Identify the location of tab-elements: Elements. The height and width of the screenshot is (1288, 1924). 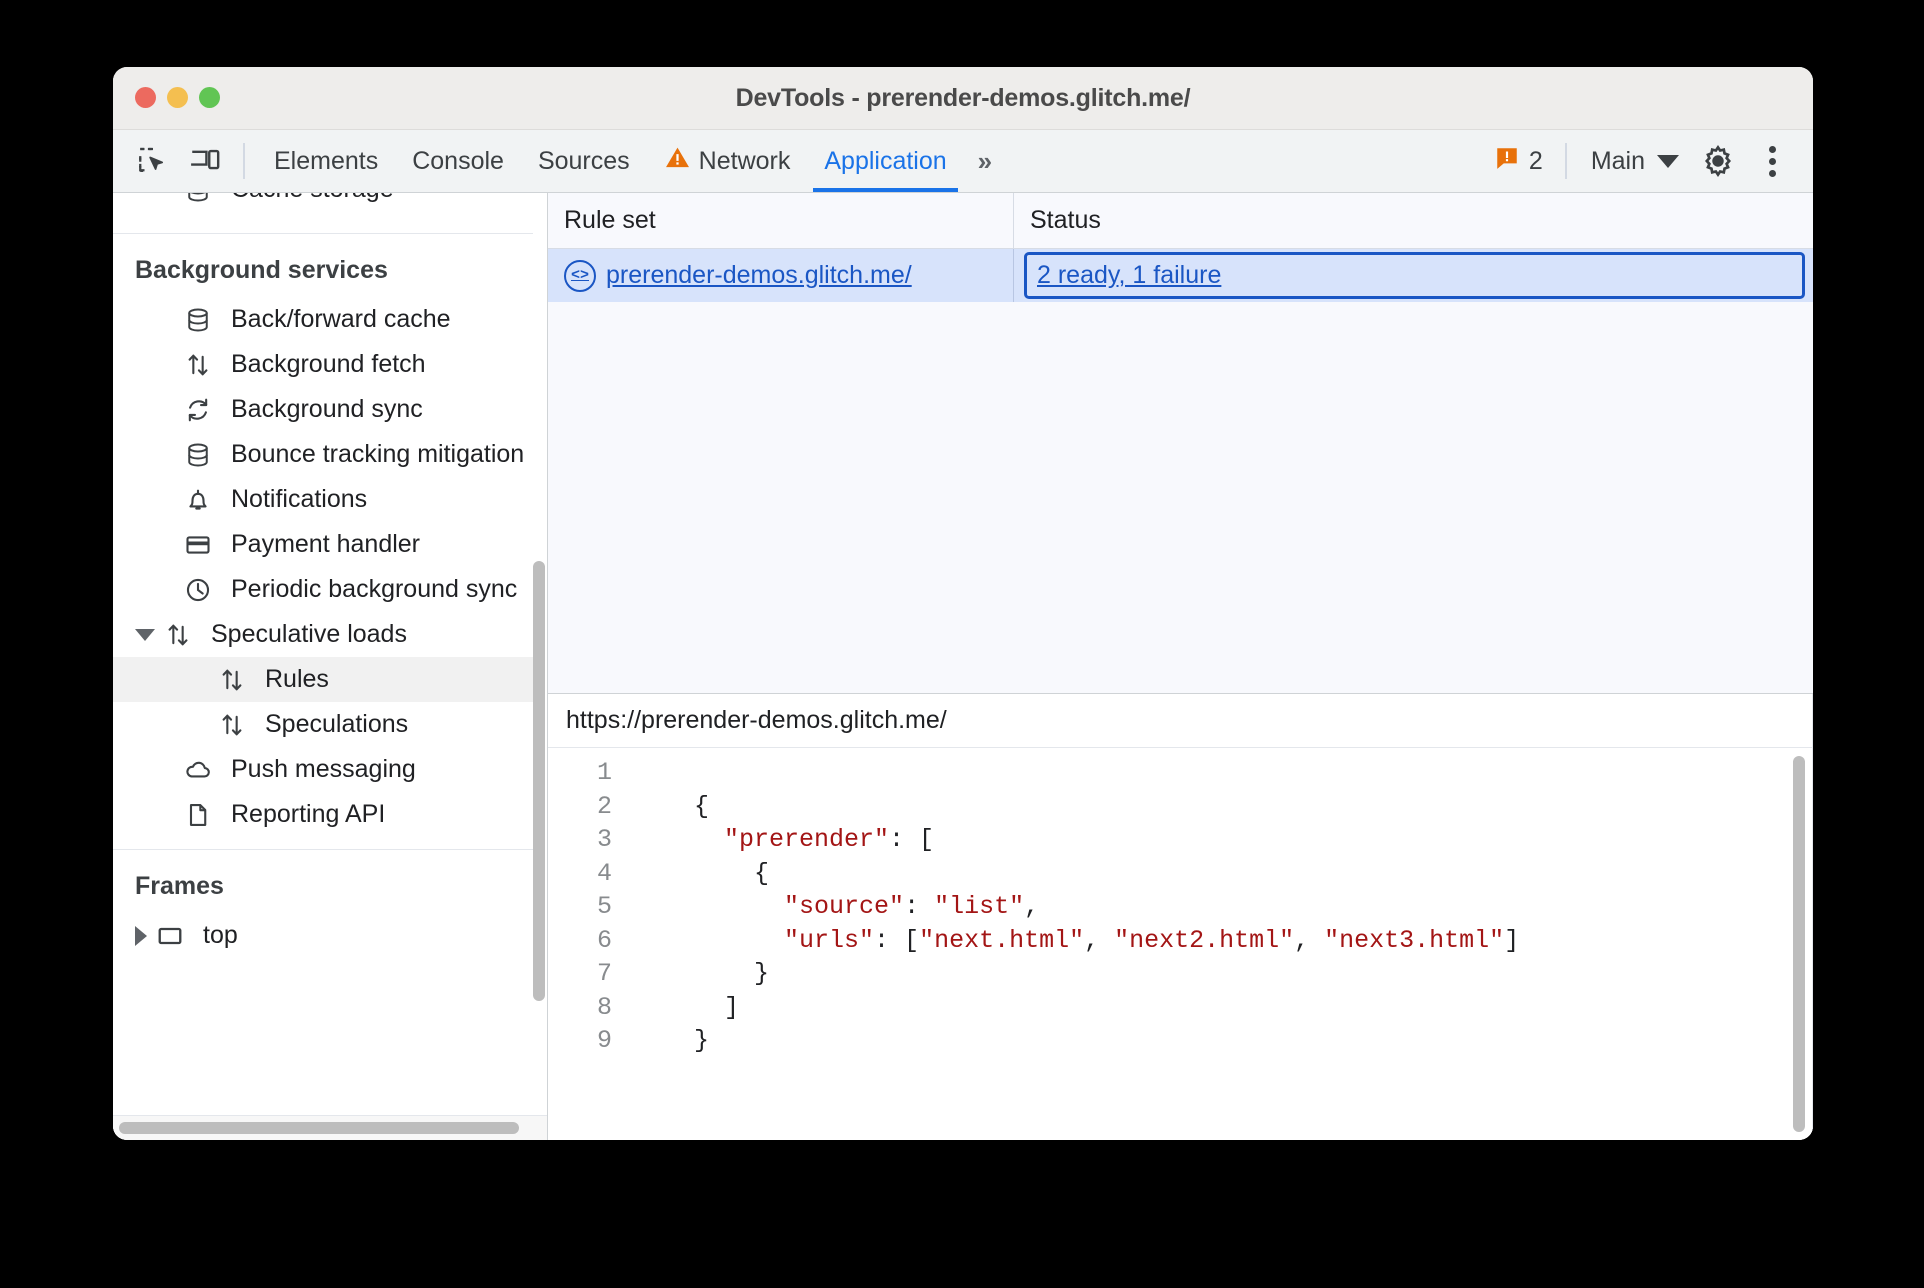
(326, 161).